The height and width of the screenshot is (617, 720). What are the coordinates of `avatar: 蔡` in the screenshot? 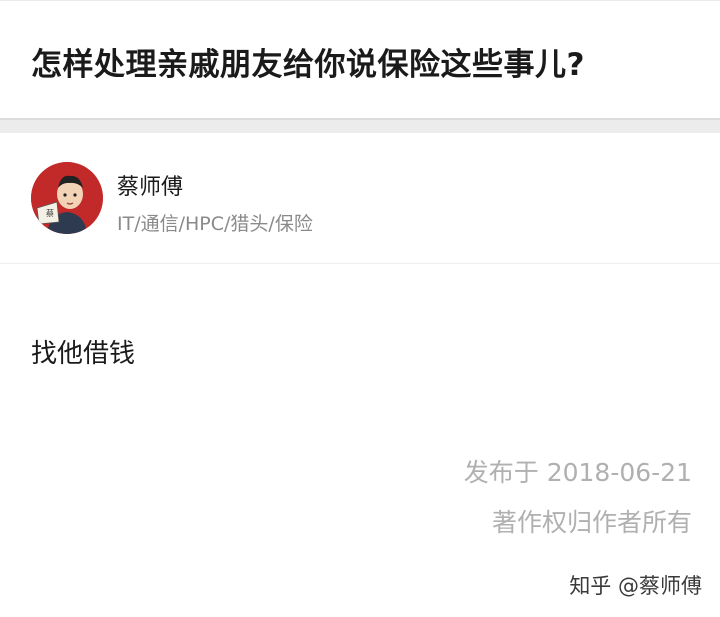 It's located at (67, 198).